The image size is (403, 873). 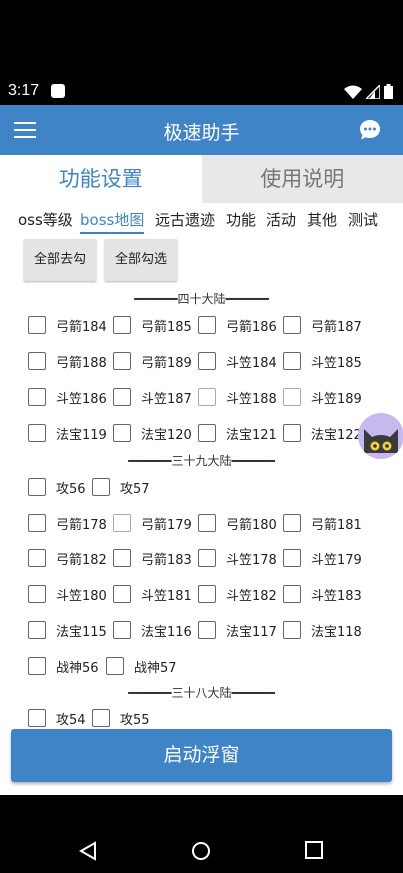 What do you see at coordinates (237, 523) in the screenshot?
I see `boss-checkbox-item: 弓箭180` at bounding box center [237, 523].